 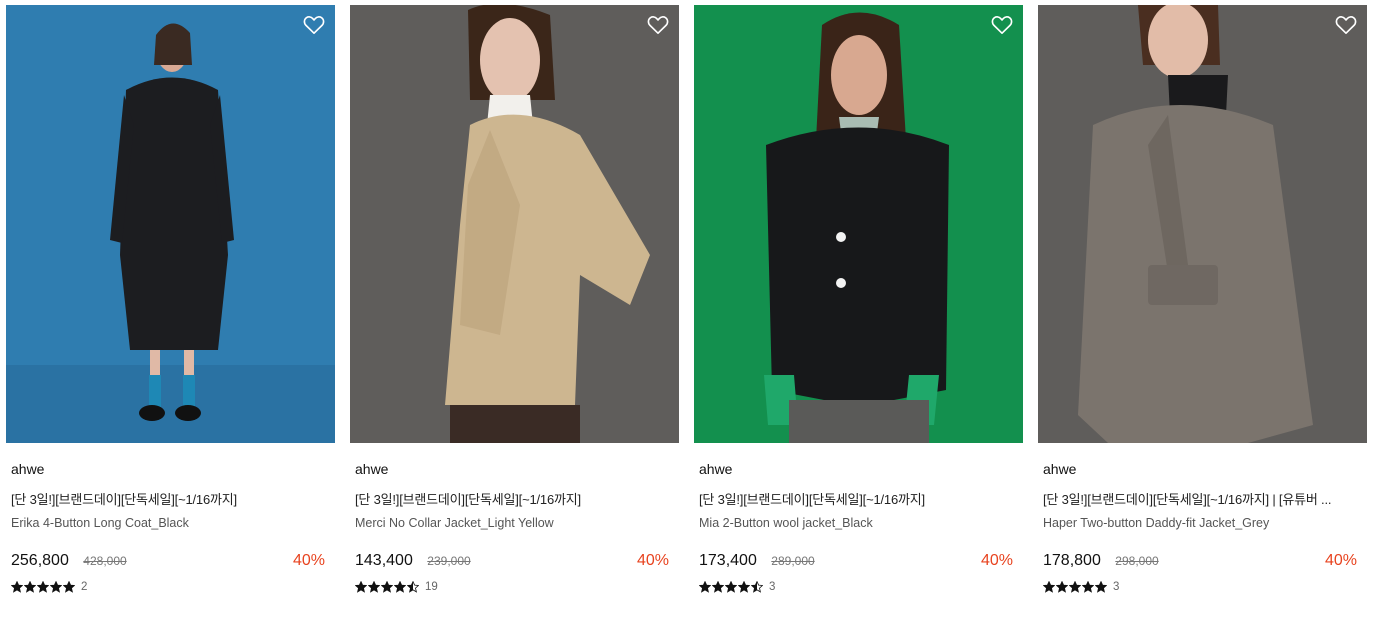 What do you see at coordinates (170, 524) in the screenshot?
I see `product-name: Erika 4-Button Long Coat_Black` at bounding box center [170, 524].